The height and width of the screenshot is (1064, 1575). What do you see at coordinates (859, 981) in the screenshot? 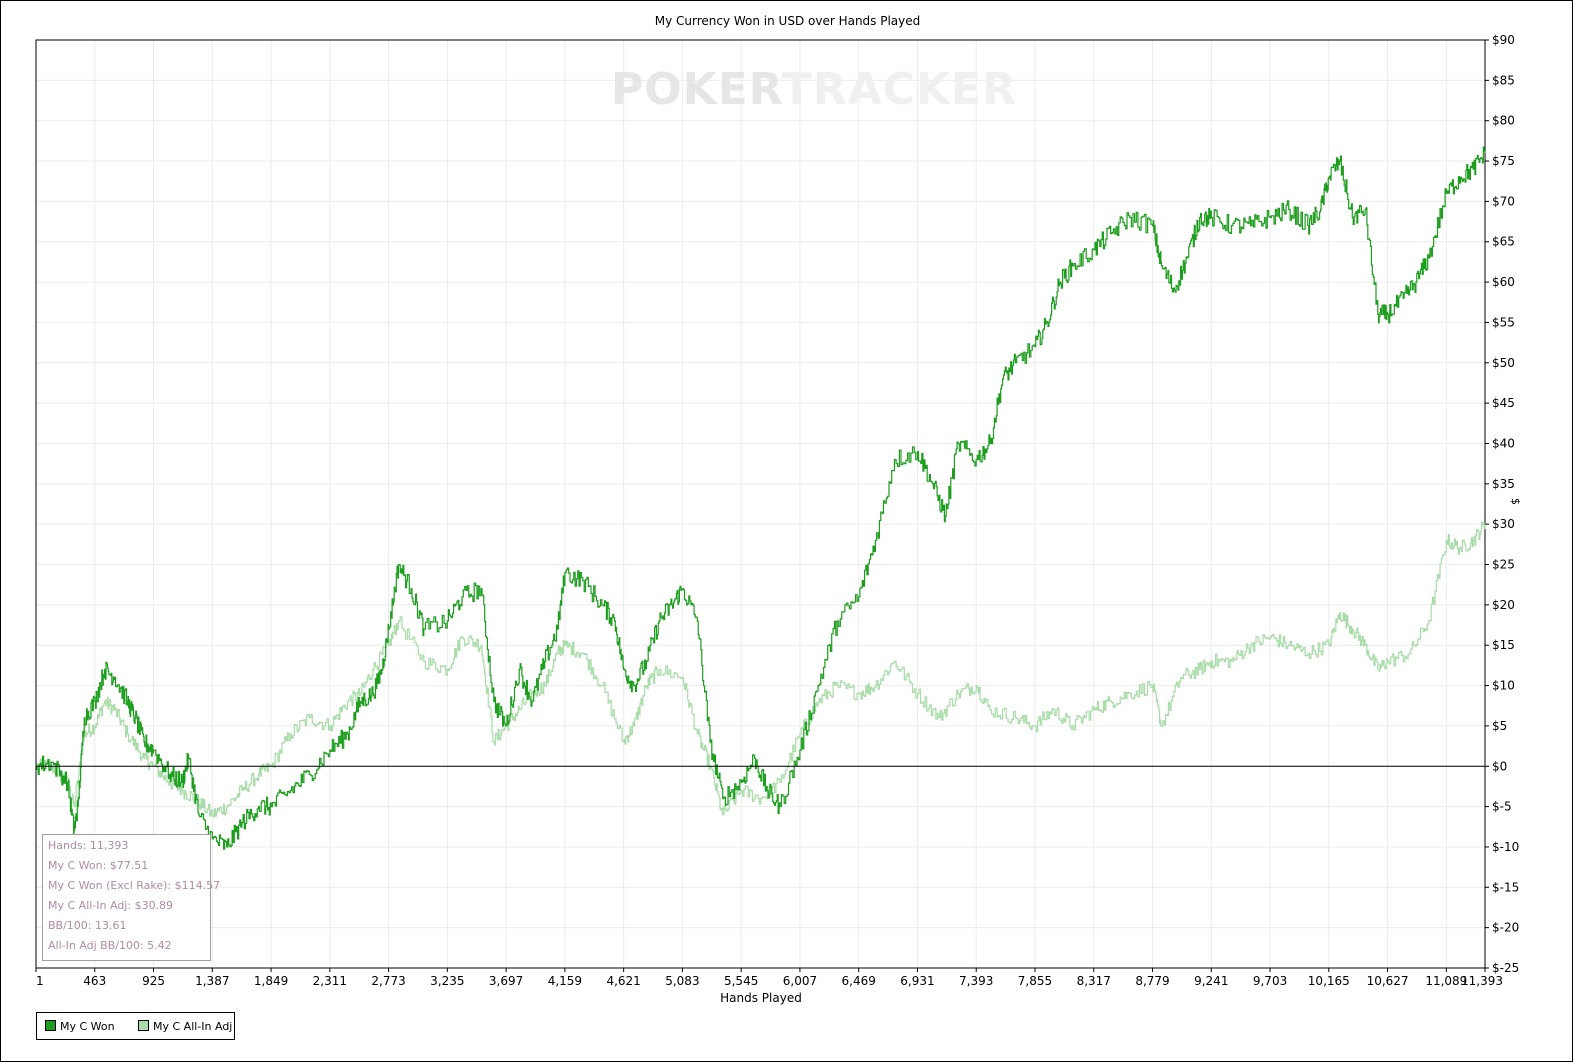
I see `x-tick-label: 6,469` at bounding box center [859, 981].